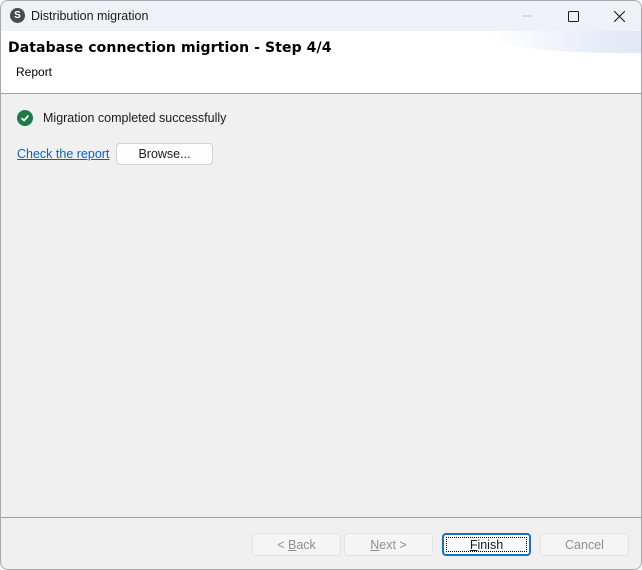 The width and height of the screenshot is (642, 570). I want to click on next-button: Next >, so click(388, 544).